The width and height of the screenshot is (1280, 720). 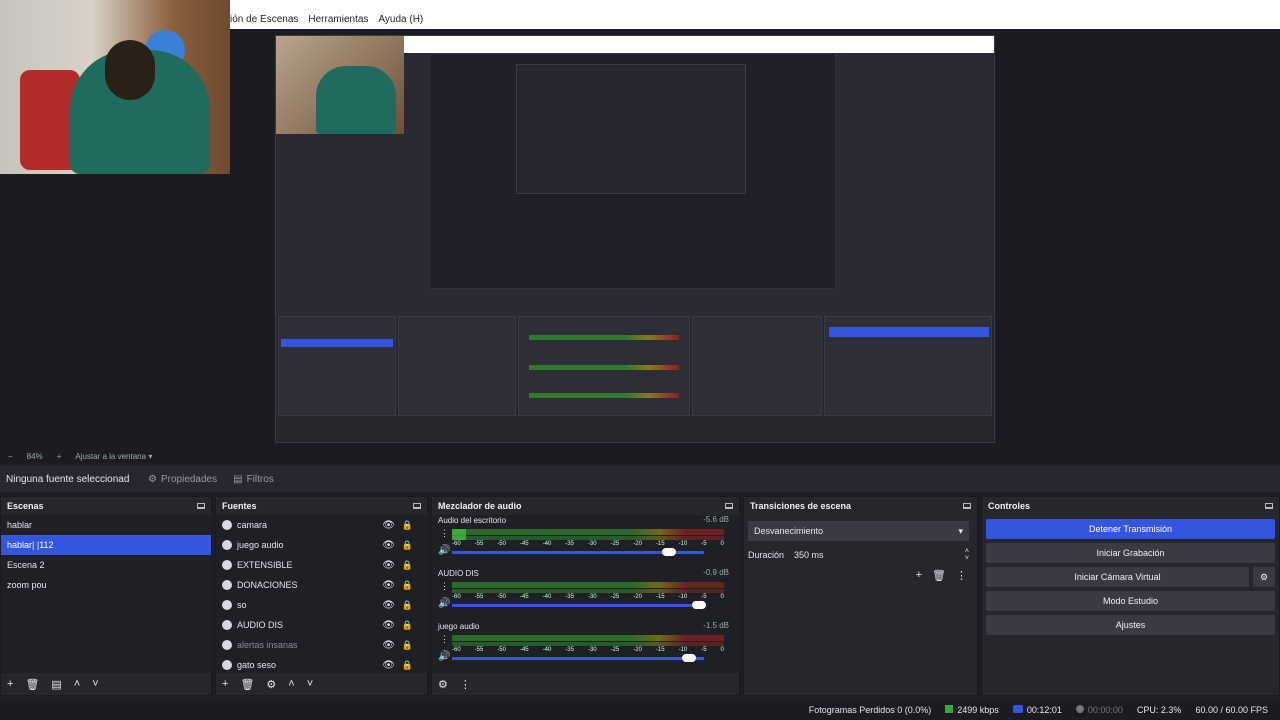 What do you see at coordinates (1130, 601) in the screenshot?
I see `studio-mode-button: Modo Estudio` at bounding box center [1130, 601].